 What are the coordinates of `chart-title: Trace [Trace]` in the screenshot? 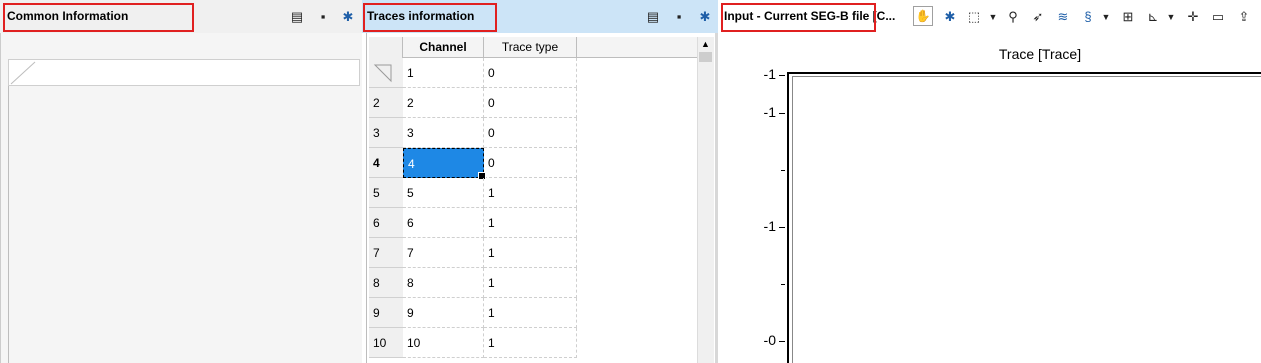 It's located at (1040, 54).